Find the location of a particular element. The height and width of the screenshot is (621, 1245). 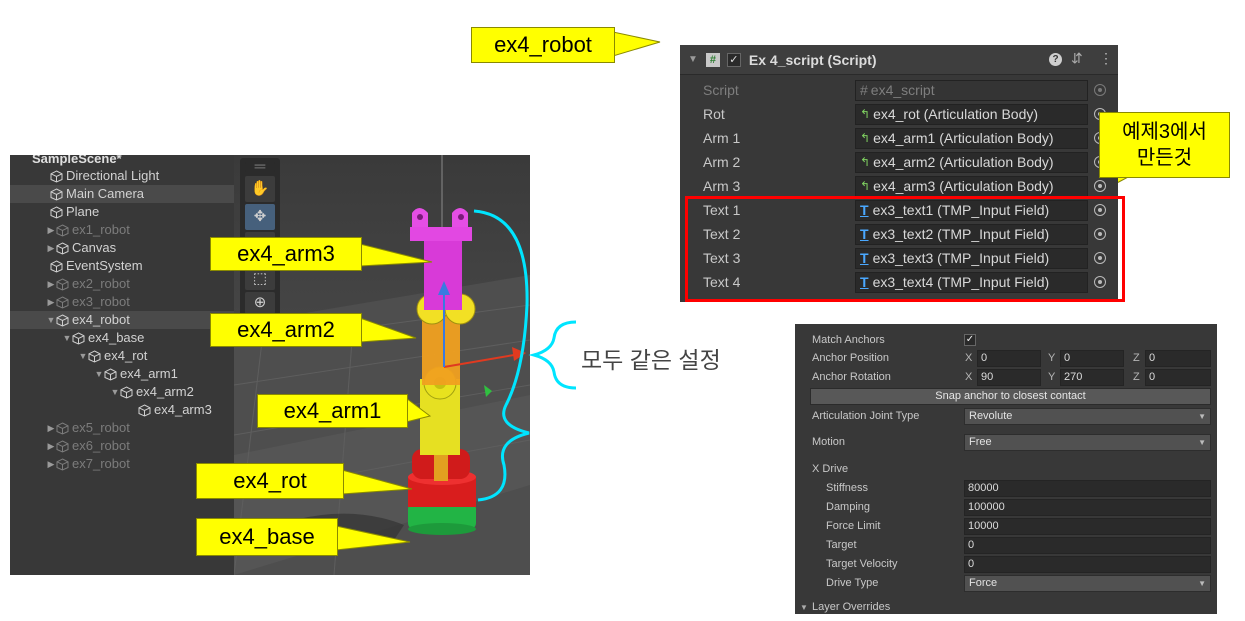

anchor-position-y-field: 0 is located at coordinates (1092, 358).